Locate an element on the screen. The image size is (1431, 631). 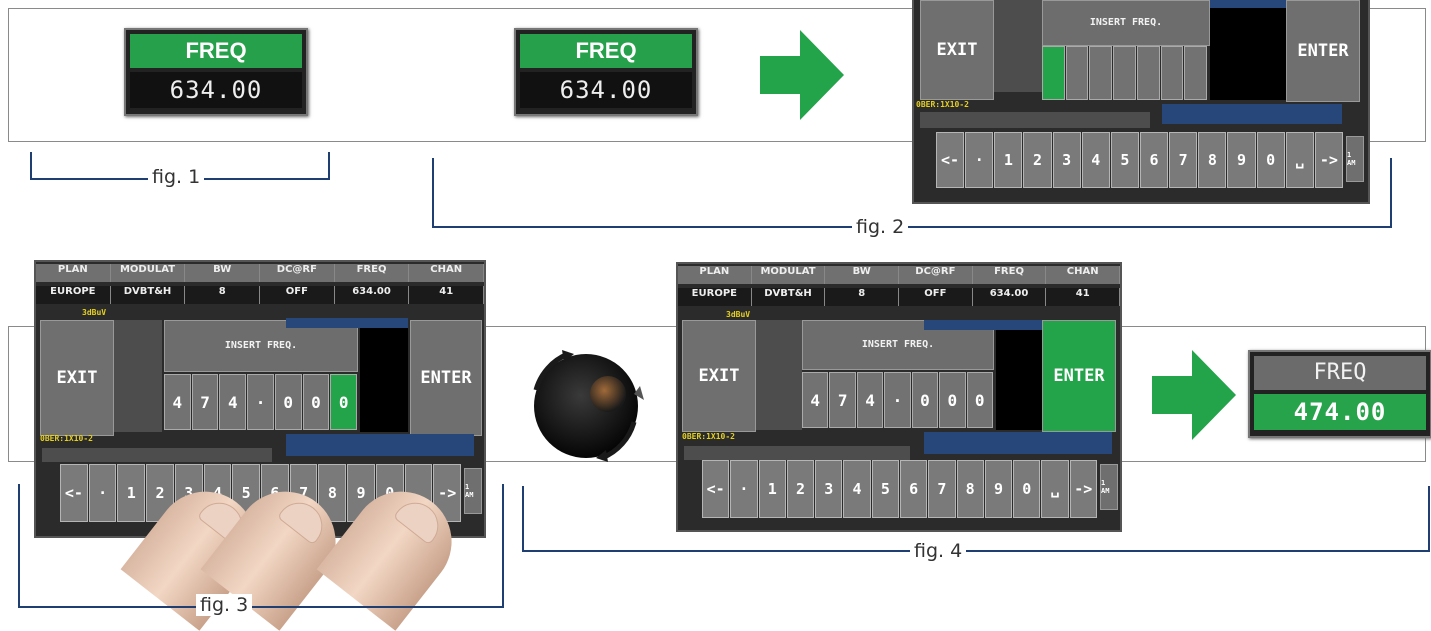
fig2-bracket is located at coordinates (912, 193).